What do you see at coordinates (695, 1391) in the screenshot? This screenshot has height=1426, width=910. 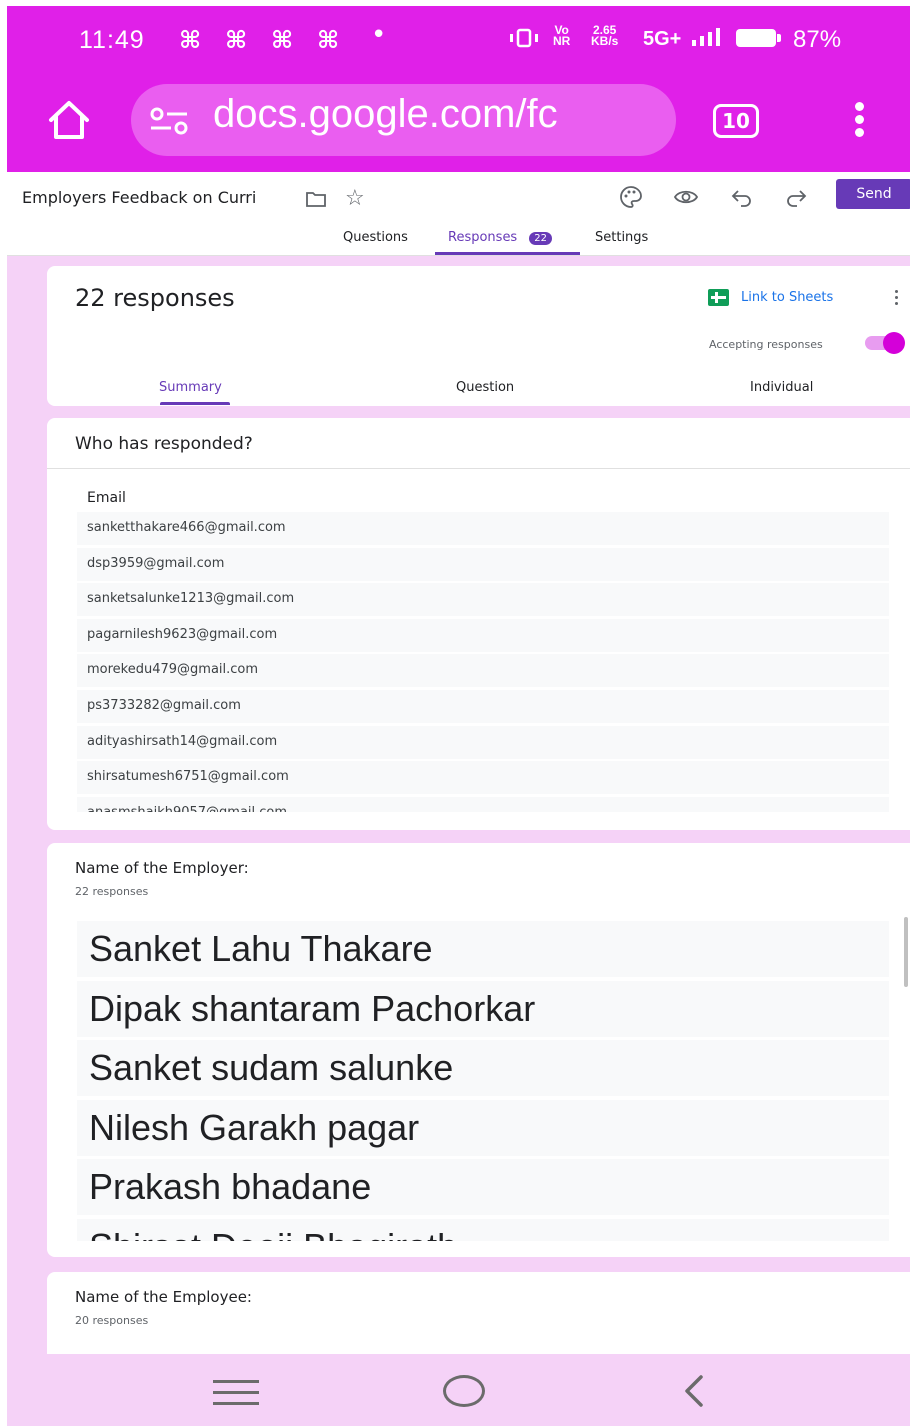 I see `back-icon` at bounding box center [695, 1391].